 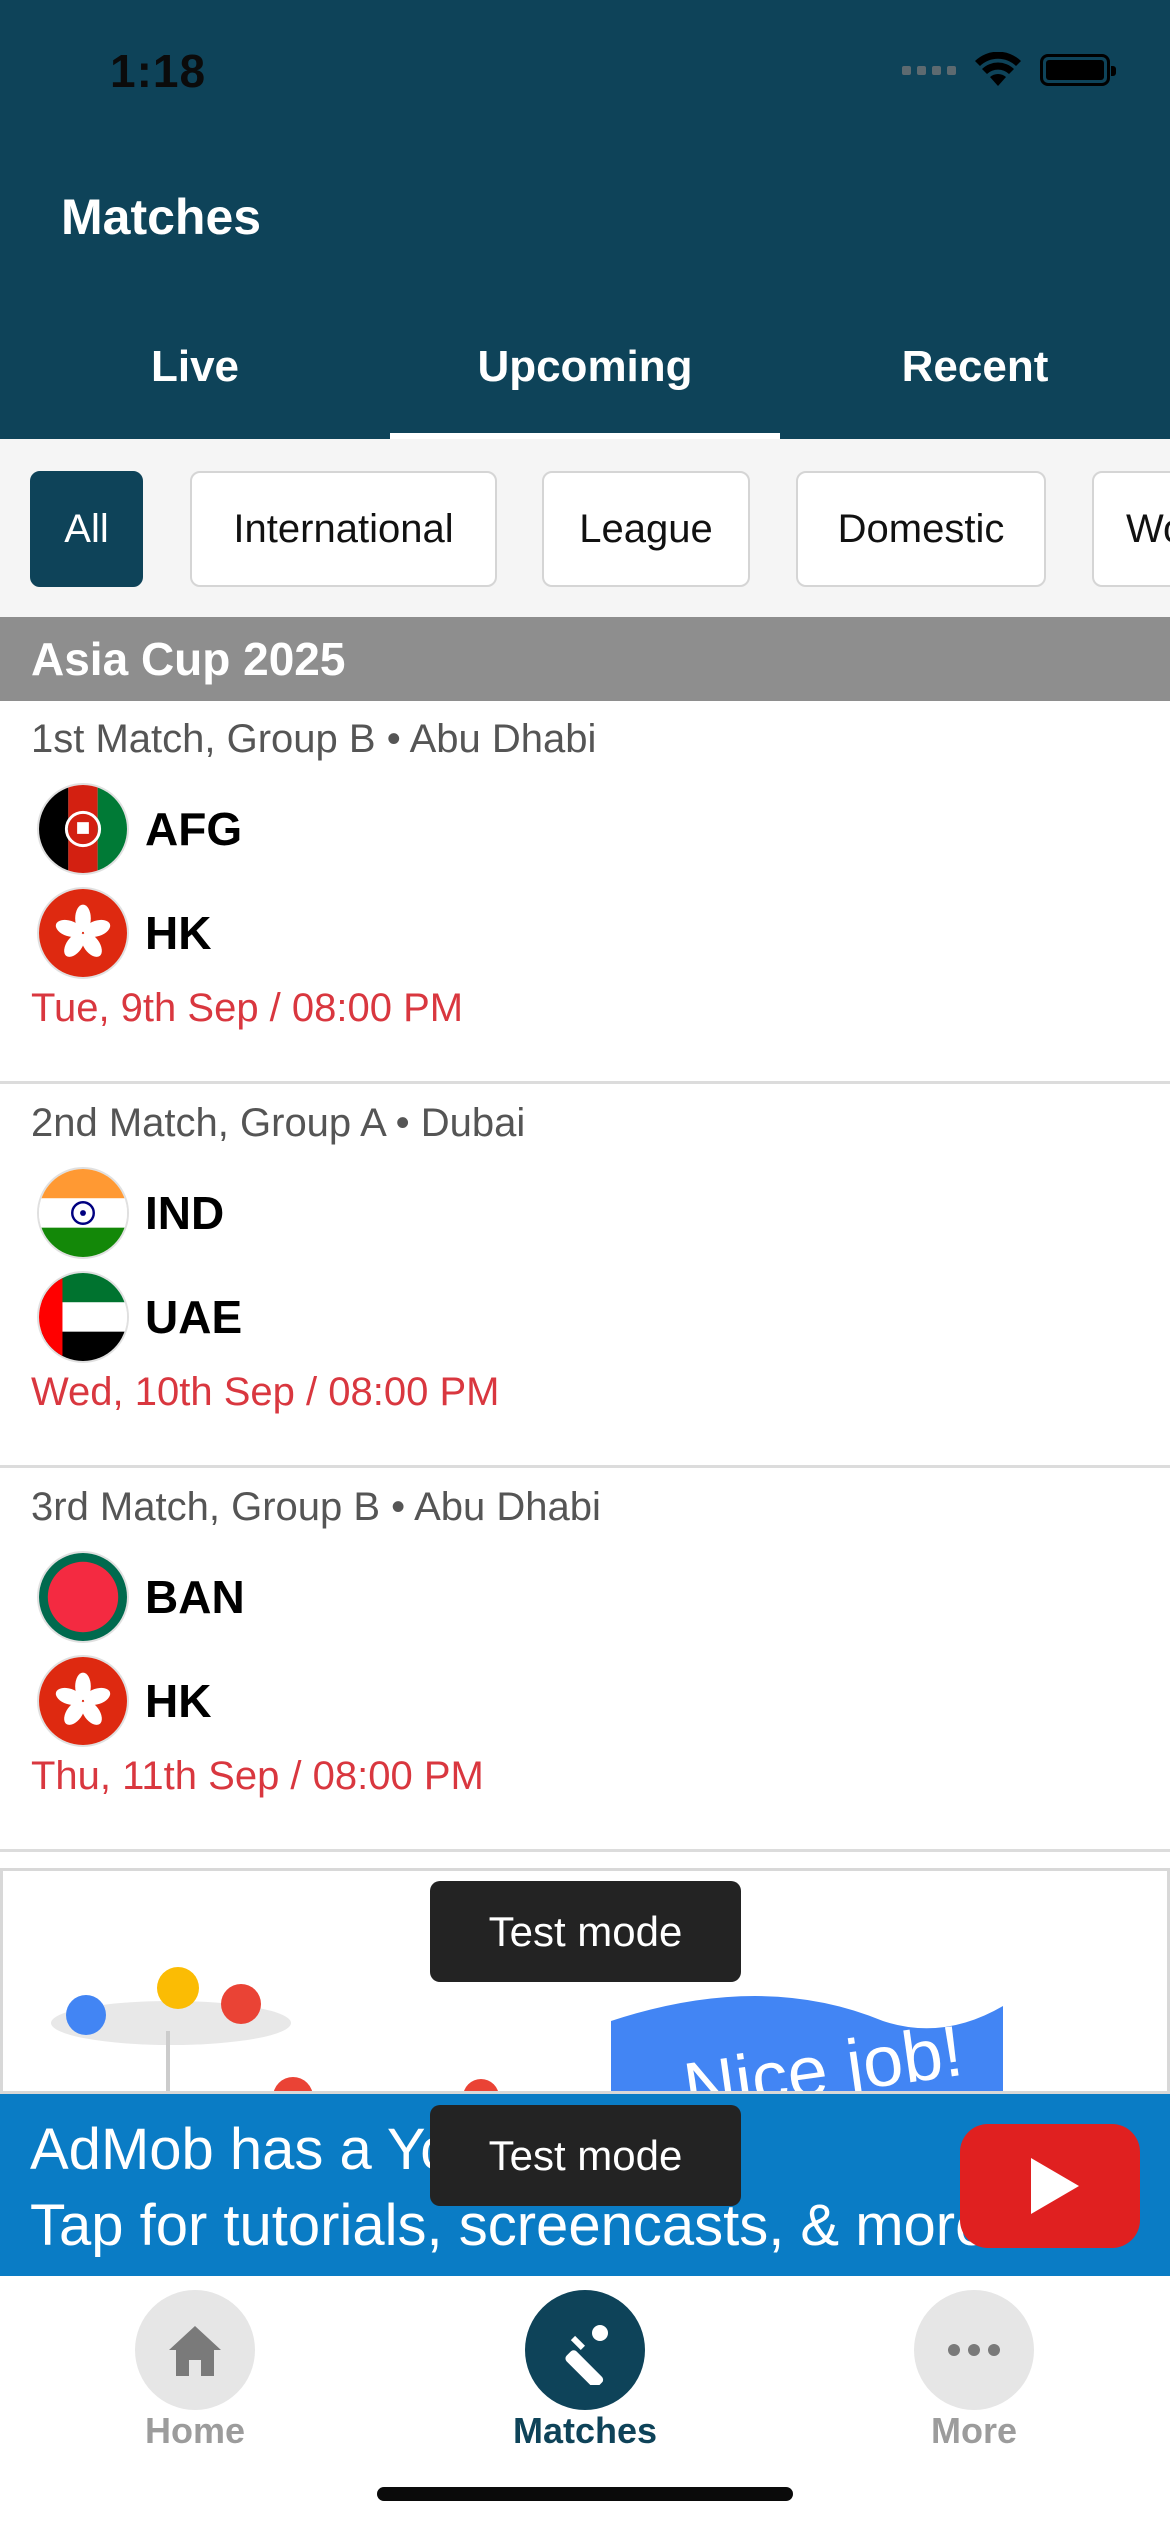 What do you see at coordinates (161, 217) in the screenshot?
I see `page-title: Matches` at bounding box center [161, 217].